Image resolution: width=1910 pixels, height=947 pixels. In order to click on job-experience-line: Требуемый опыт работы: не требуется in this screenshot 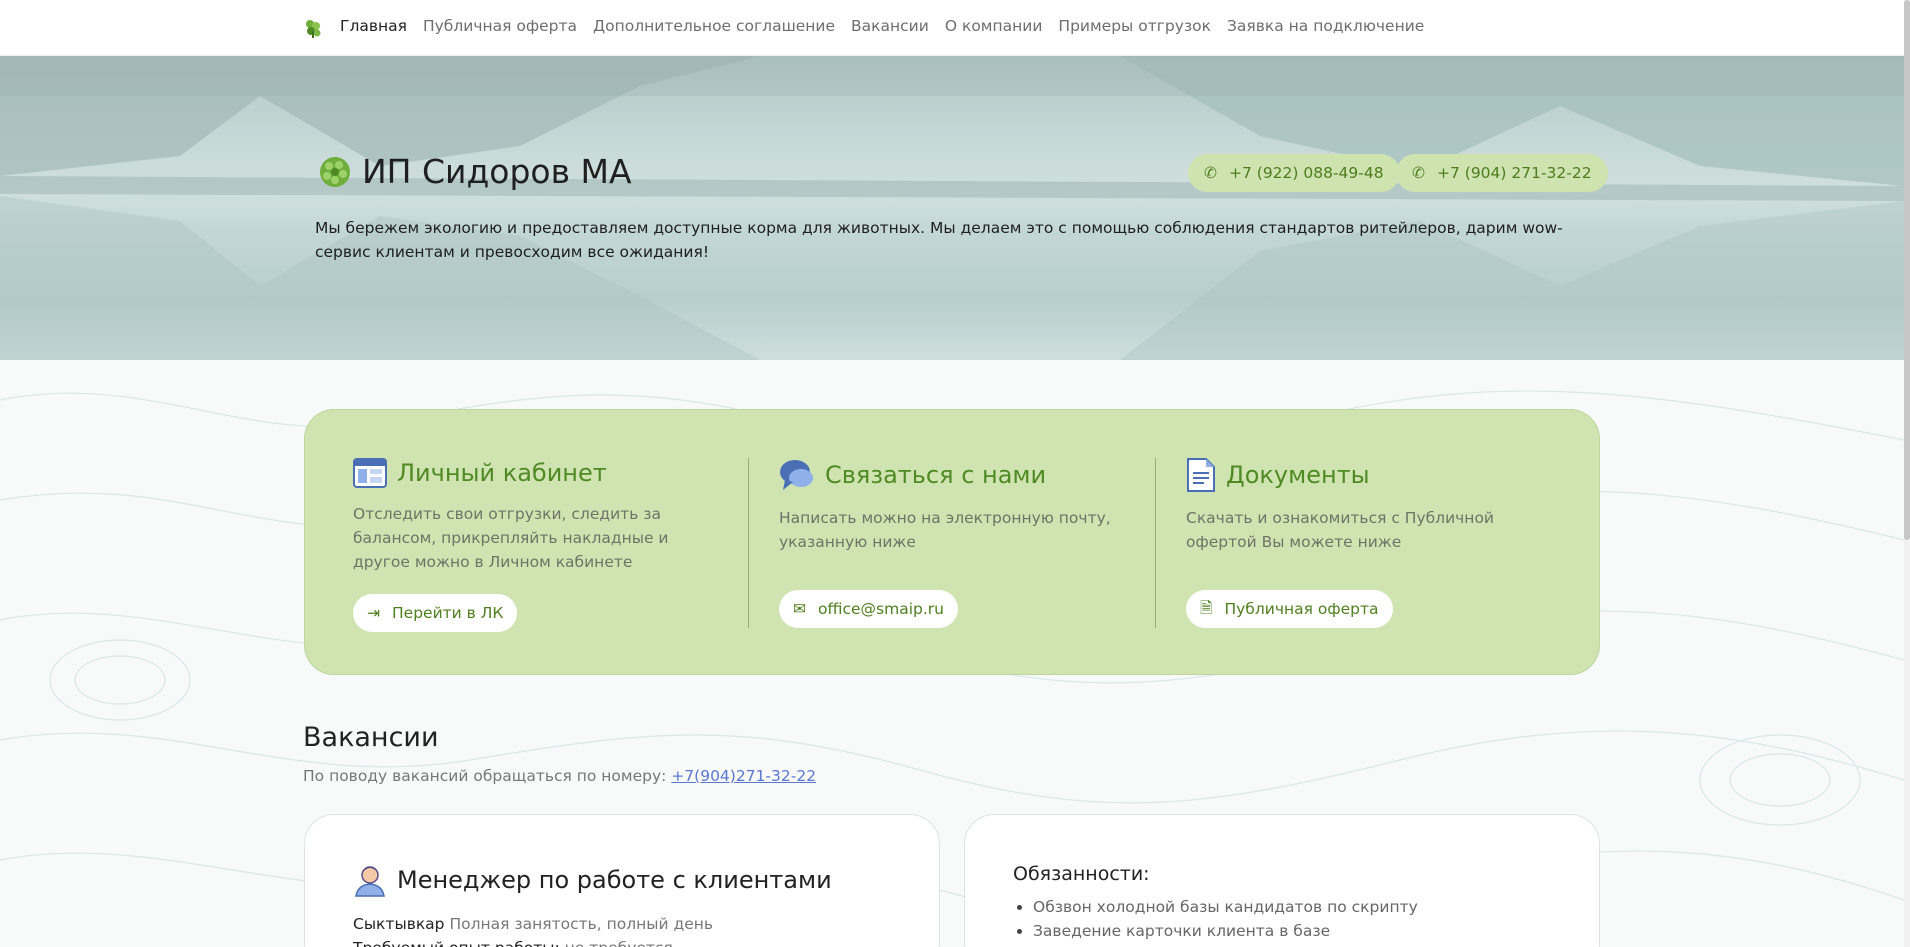, I will do `click(513, 943)`.